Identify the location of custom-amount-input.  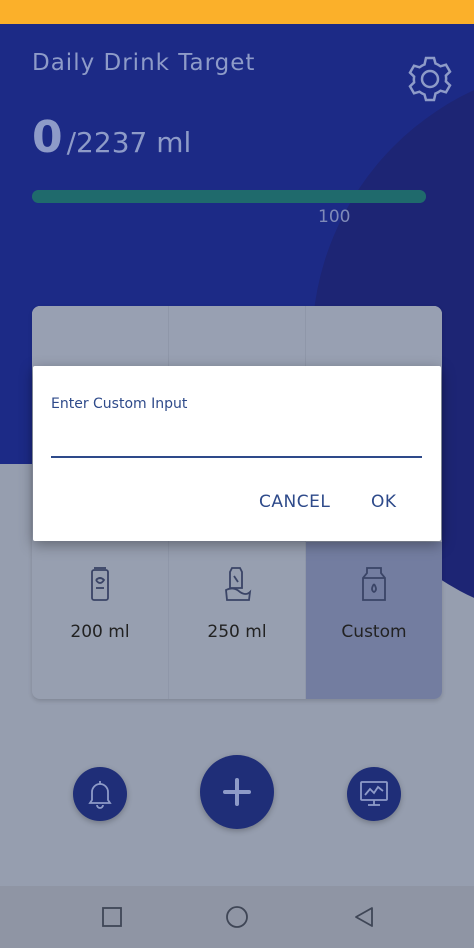
(236, 440).